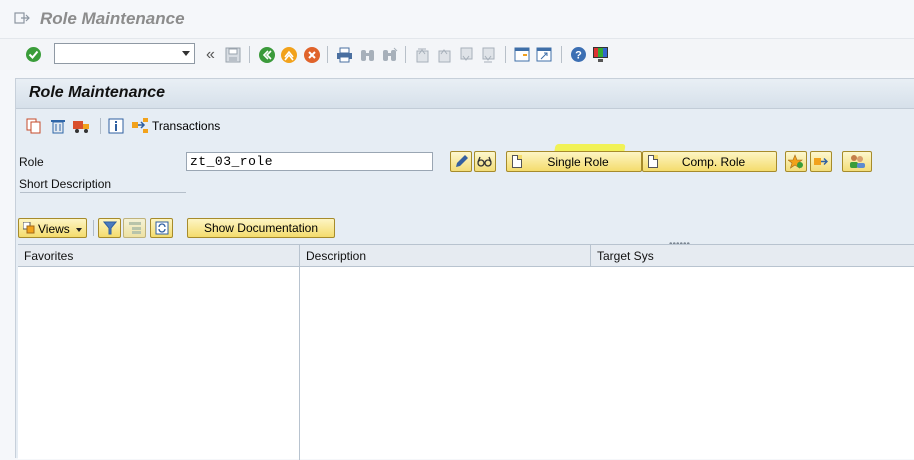  What do you see at coordinates (261, 228) in the screenshot?
I see `show-documentation-button: Show Documentation` at bounding box center [261, 228].